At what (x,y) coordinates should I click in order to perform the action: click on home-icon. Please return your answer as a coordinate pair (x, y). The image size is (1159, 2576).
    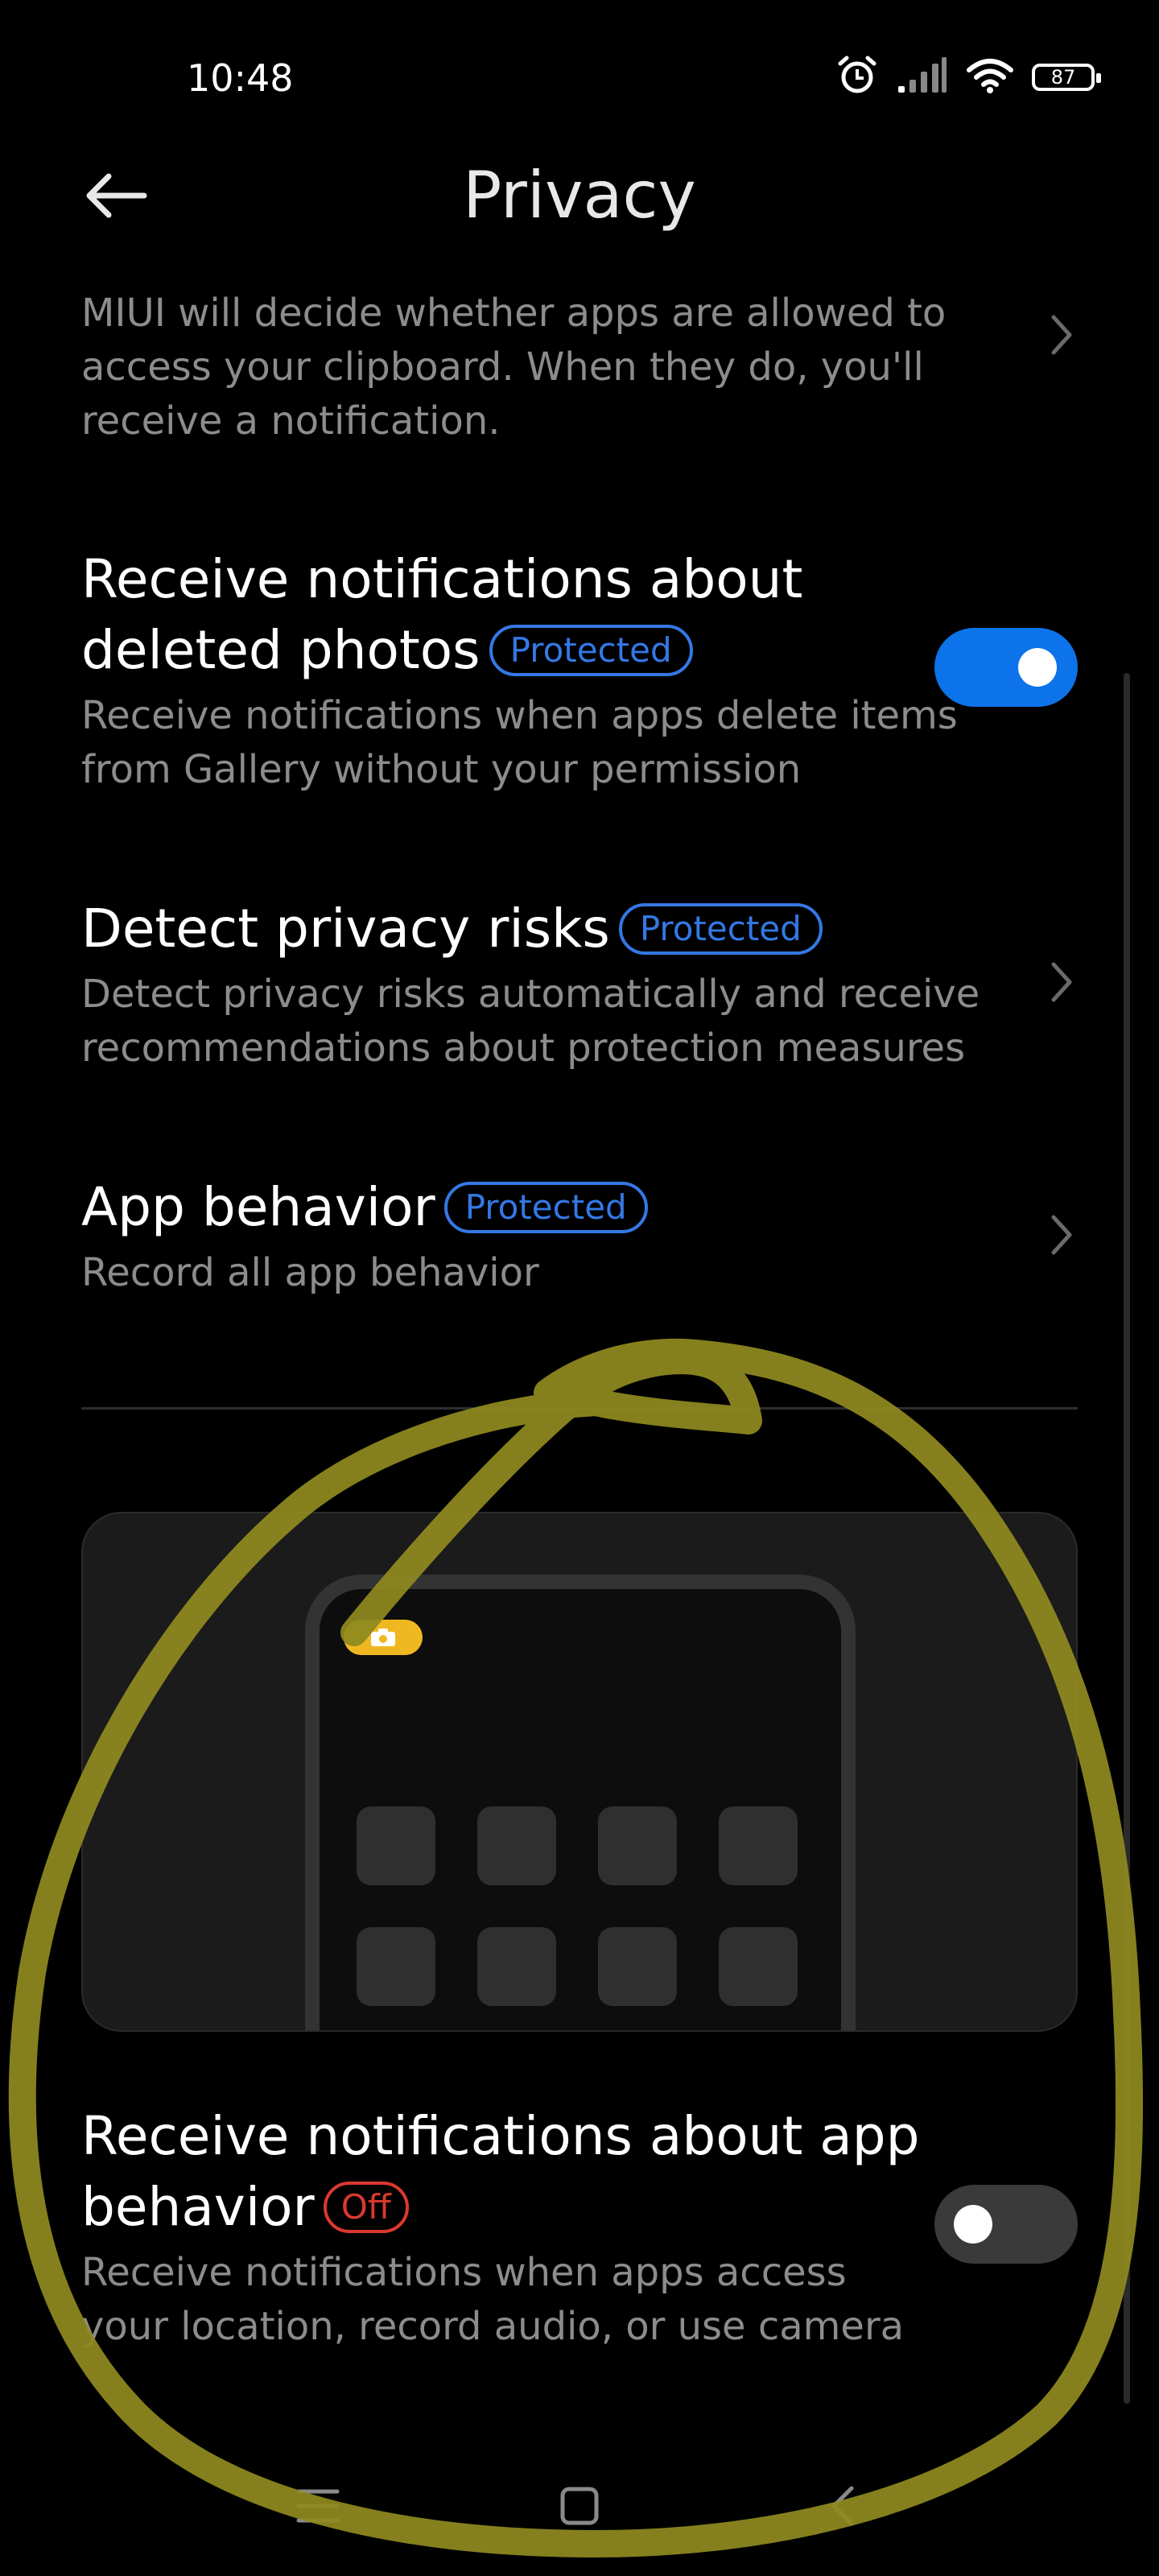
    Looking at the image, I should click on (579, 2507).